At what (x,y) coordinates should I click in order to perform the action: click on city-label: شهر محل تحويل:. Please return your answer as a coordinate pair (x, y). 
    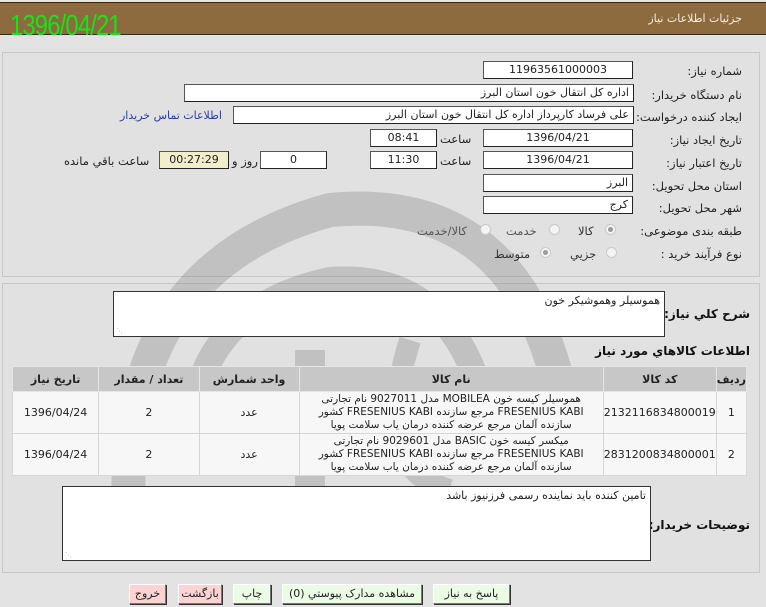
    Looking at the image, I should click on (700, 208).